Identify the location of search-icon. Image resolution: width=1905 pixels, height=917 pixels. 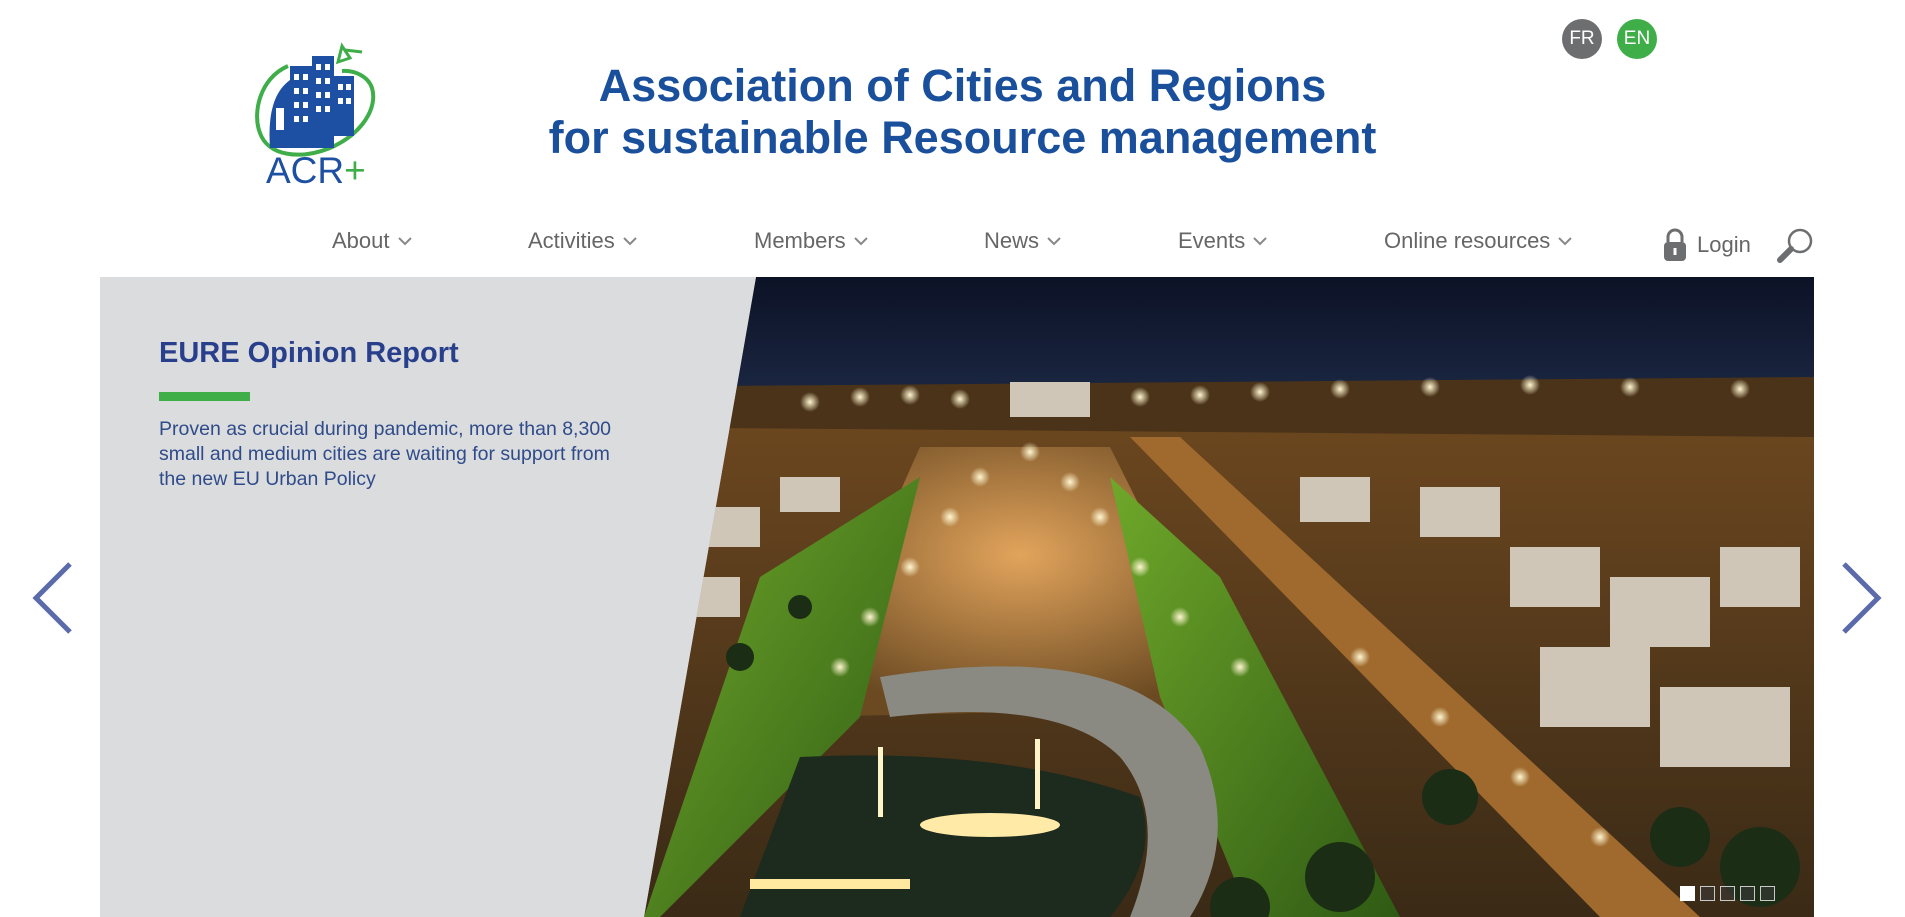
(1796, 246).